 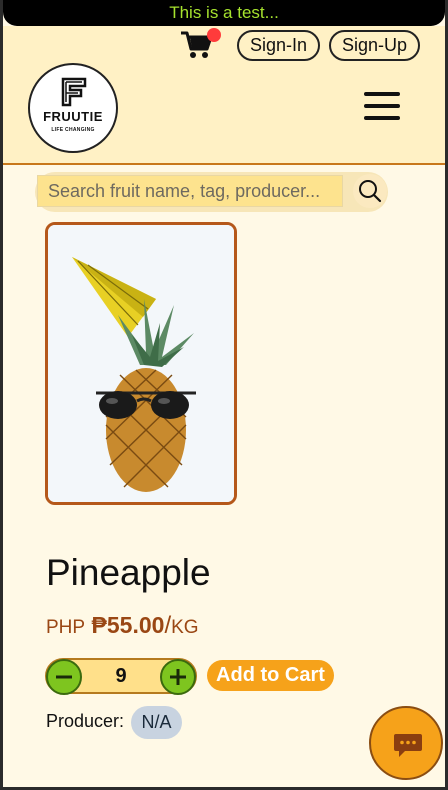 What do you see at coordinates (374, 45) in the screenshot?
I see `sign-up-button: Sign-Up` at bounding box center [374, 45].